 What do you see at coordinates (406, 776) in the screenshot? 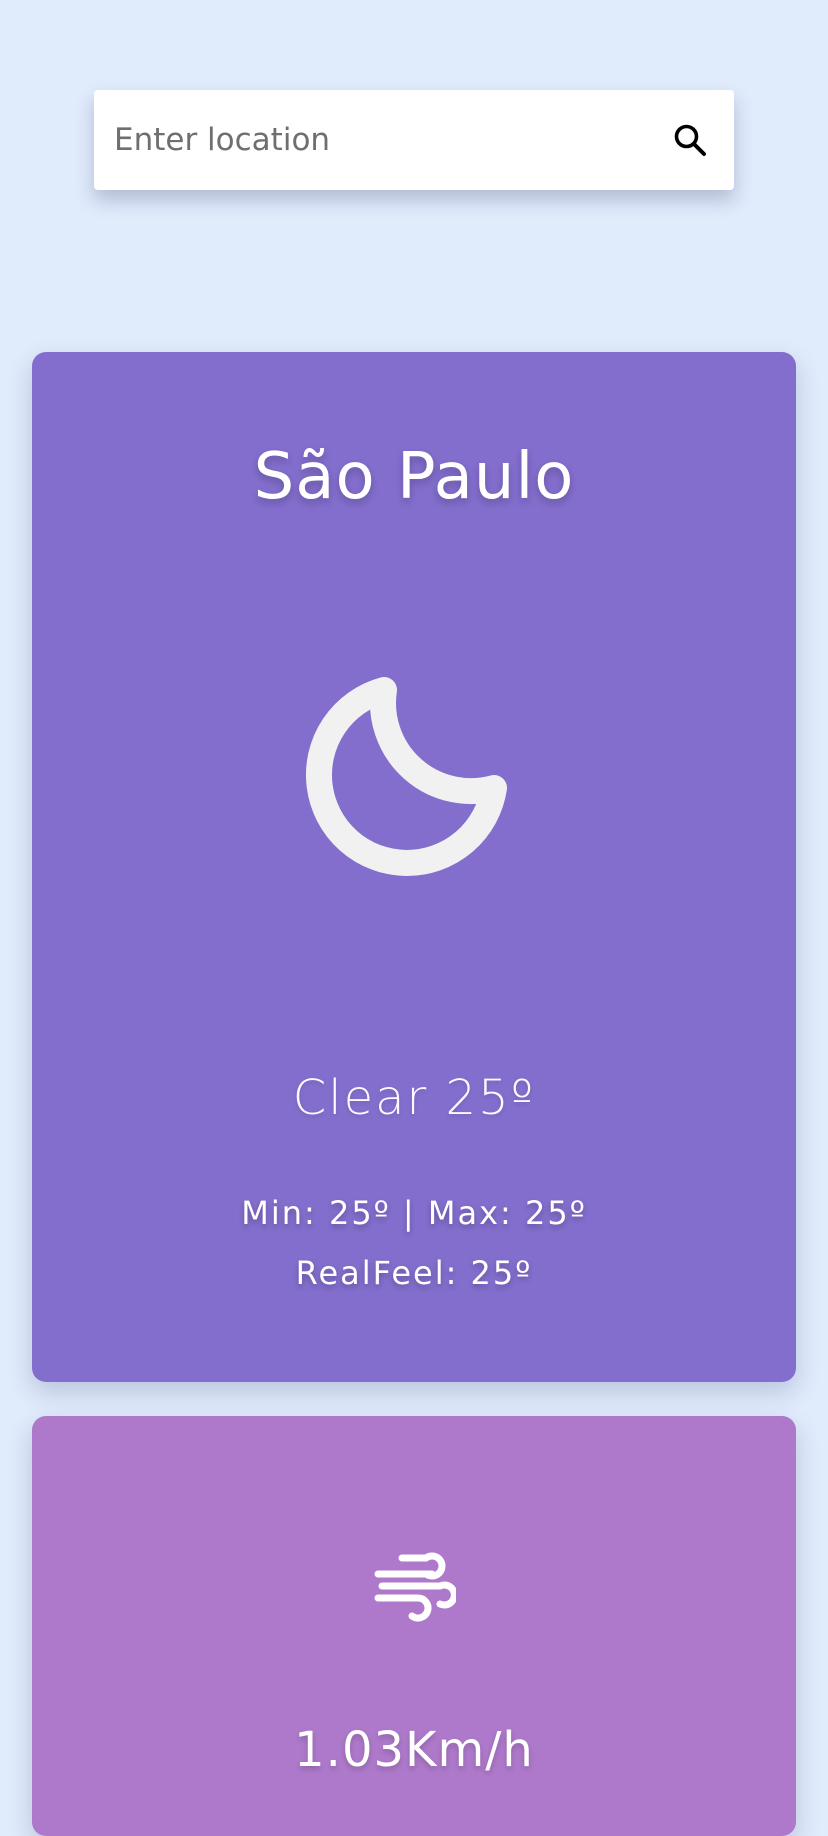
I see `moon-icon` at bounding box center [406, 776].